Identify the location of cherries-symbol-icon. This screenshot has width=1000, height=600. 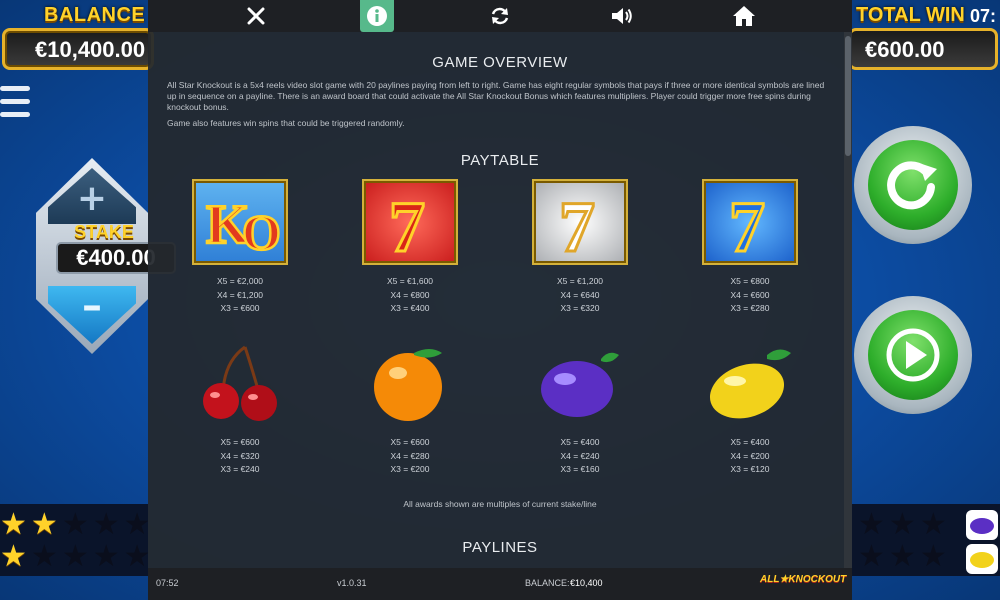
(240, 383).